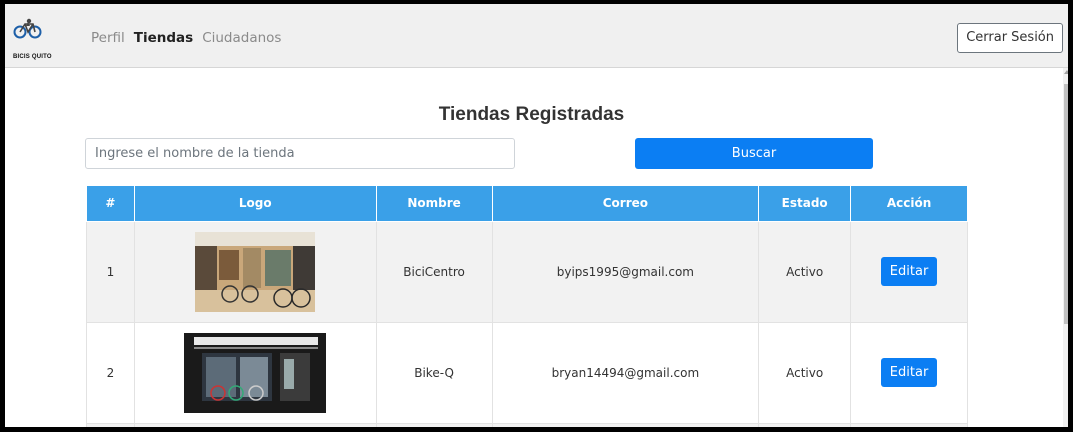 The width and height of the screenshot is (1073, 432). I want to click on scrollbar, so click(1065, 247).